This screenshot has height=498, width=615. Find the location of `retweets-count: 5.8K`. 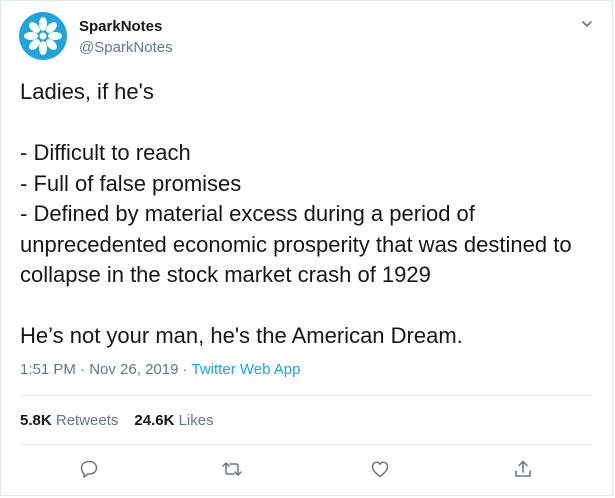

retweets-count: 5.8K is located at coordinates (36, 420).